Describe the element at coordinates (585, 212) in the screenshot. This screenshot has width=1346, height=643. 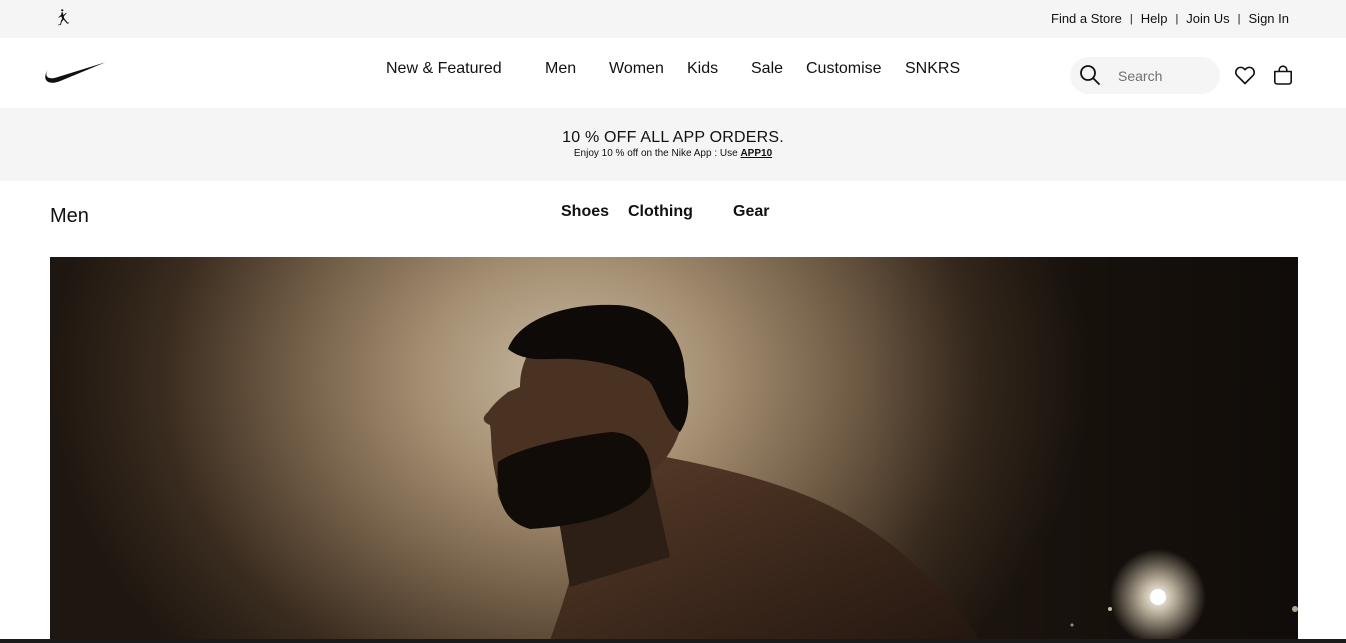
I see `subnav-shoes: Shoes` at that location.